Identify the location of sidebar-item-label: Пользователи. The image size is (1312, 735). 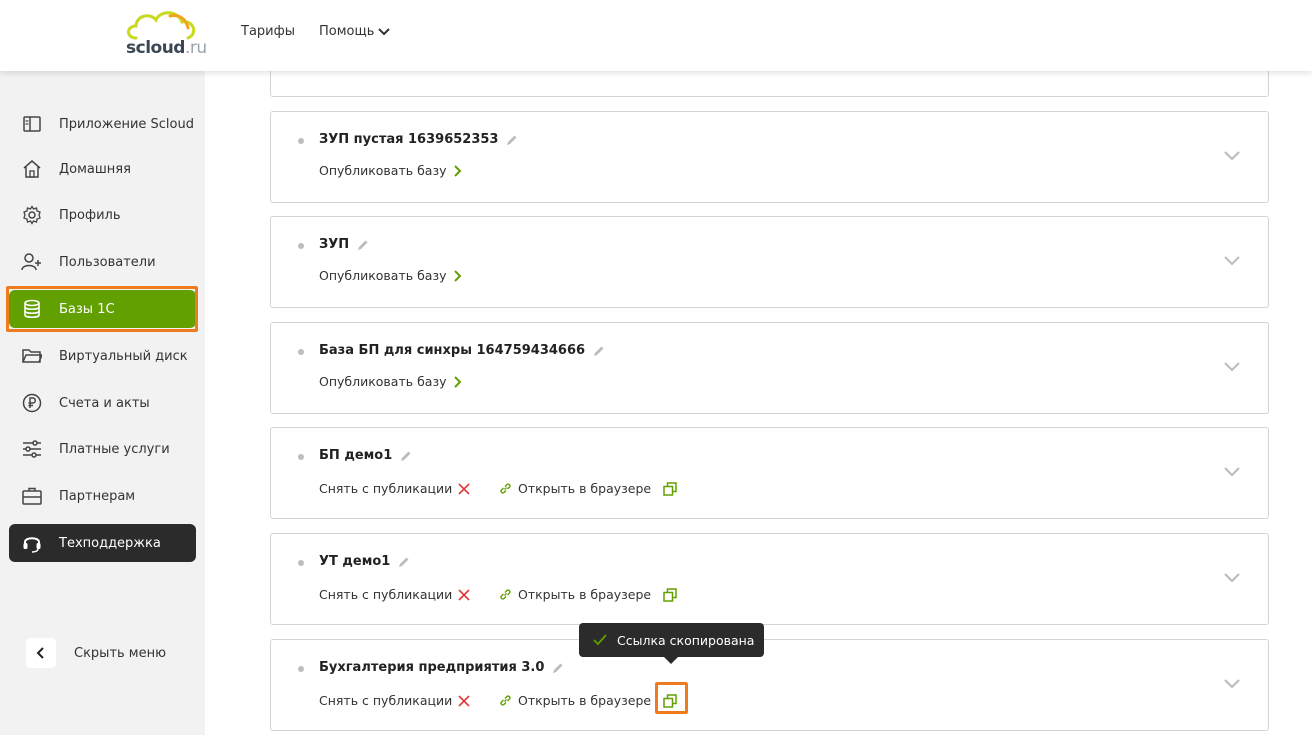
(107, 262).